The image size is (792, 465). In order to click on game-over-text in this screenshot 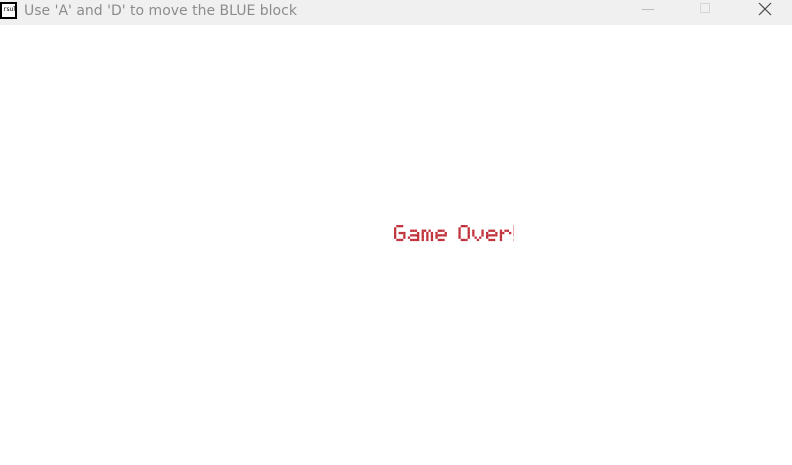, I will do `click(454, 233)`.